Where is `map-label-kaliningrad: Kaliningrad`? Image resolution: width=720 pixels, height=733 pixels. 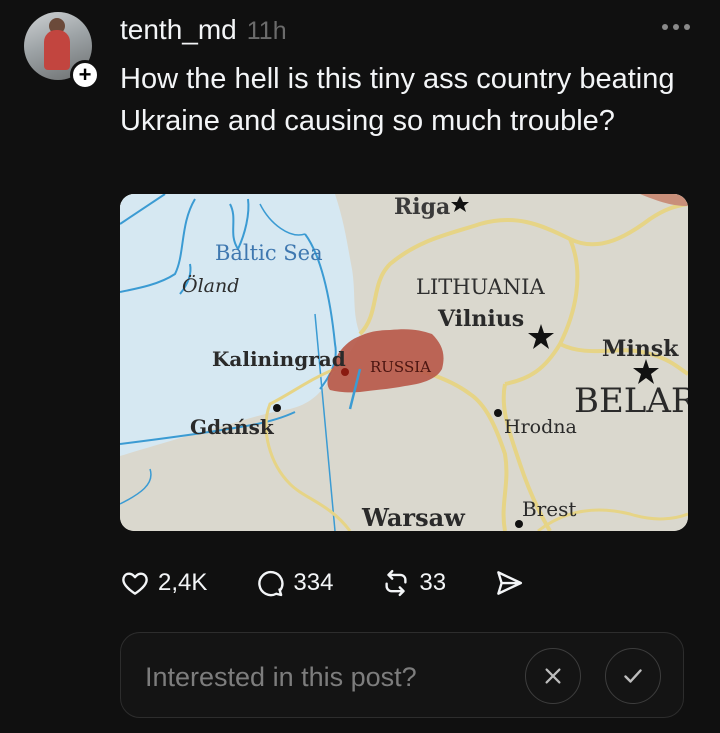
map-label-kaliningrad: Kaliningrad is located at coordinates (279, 359).